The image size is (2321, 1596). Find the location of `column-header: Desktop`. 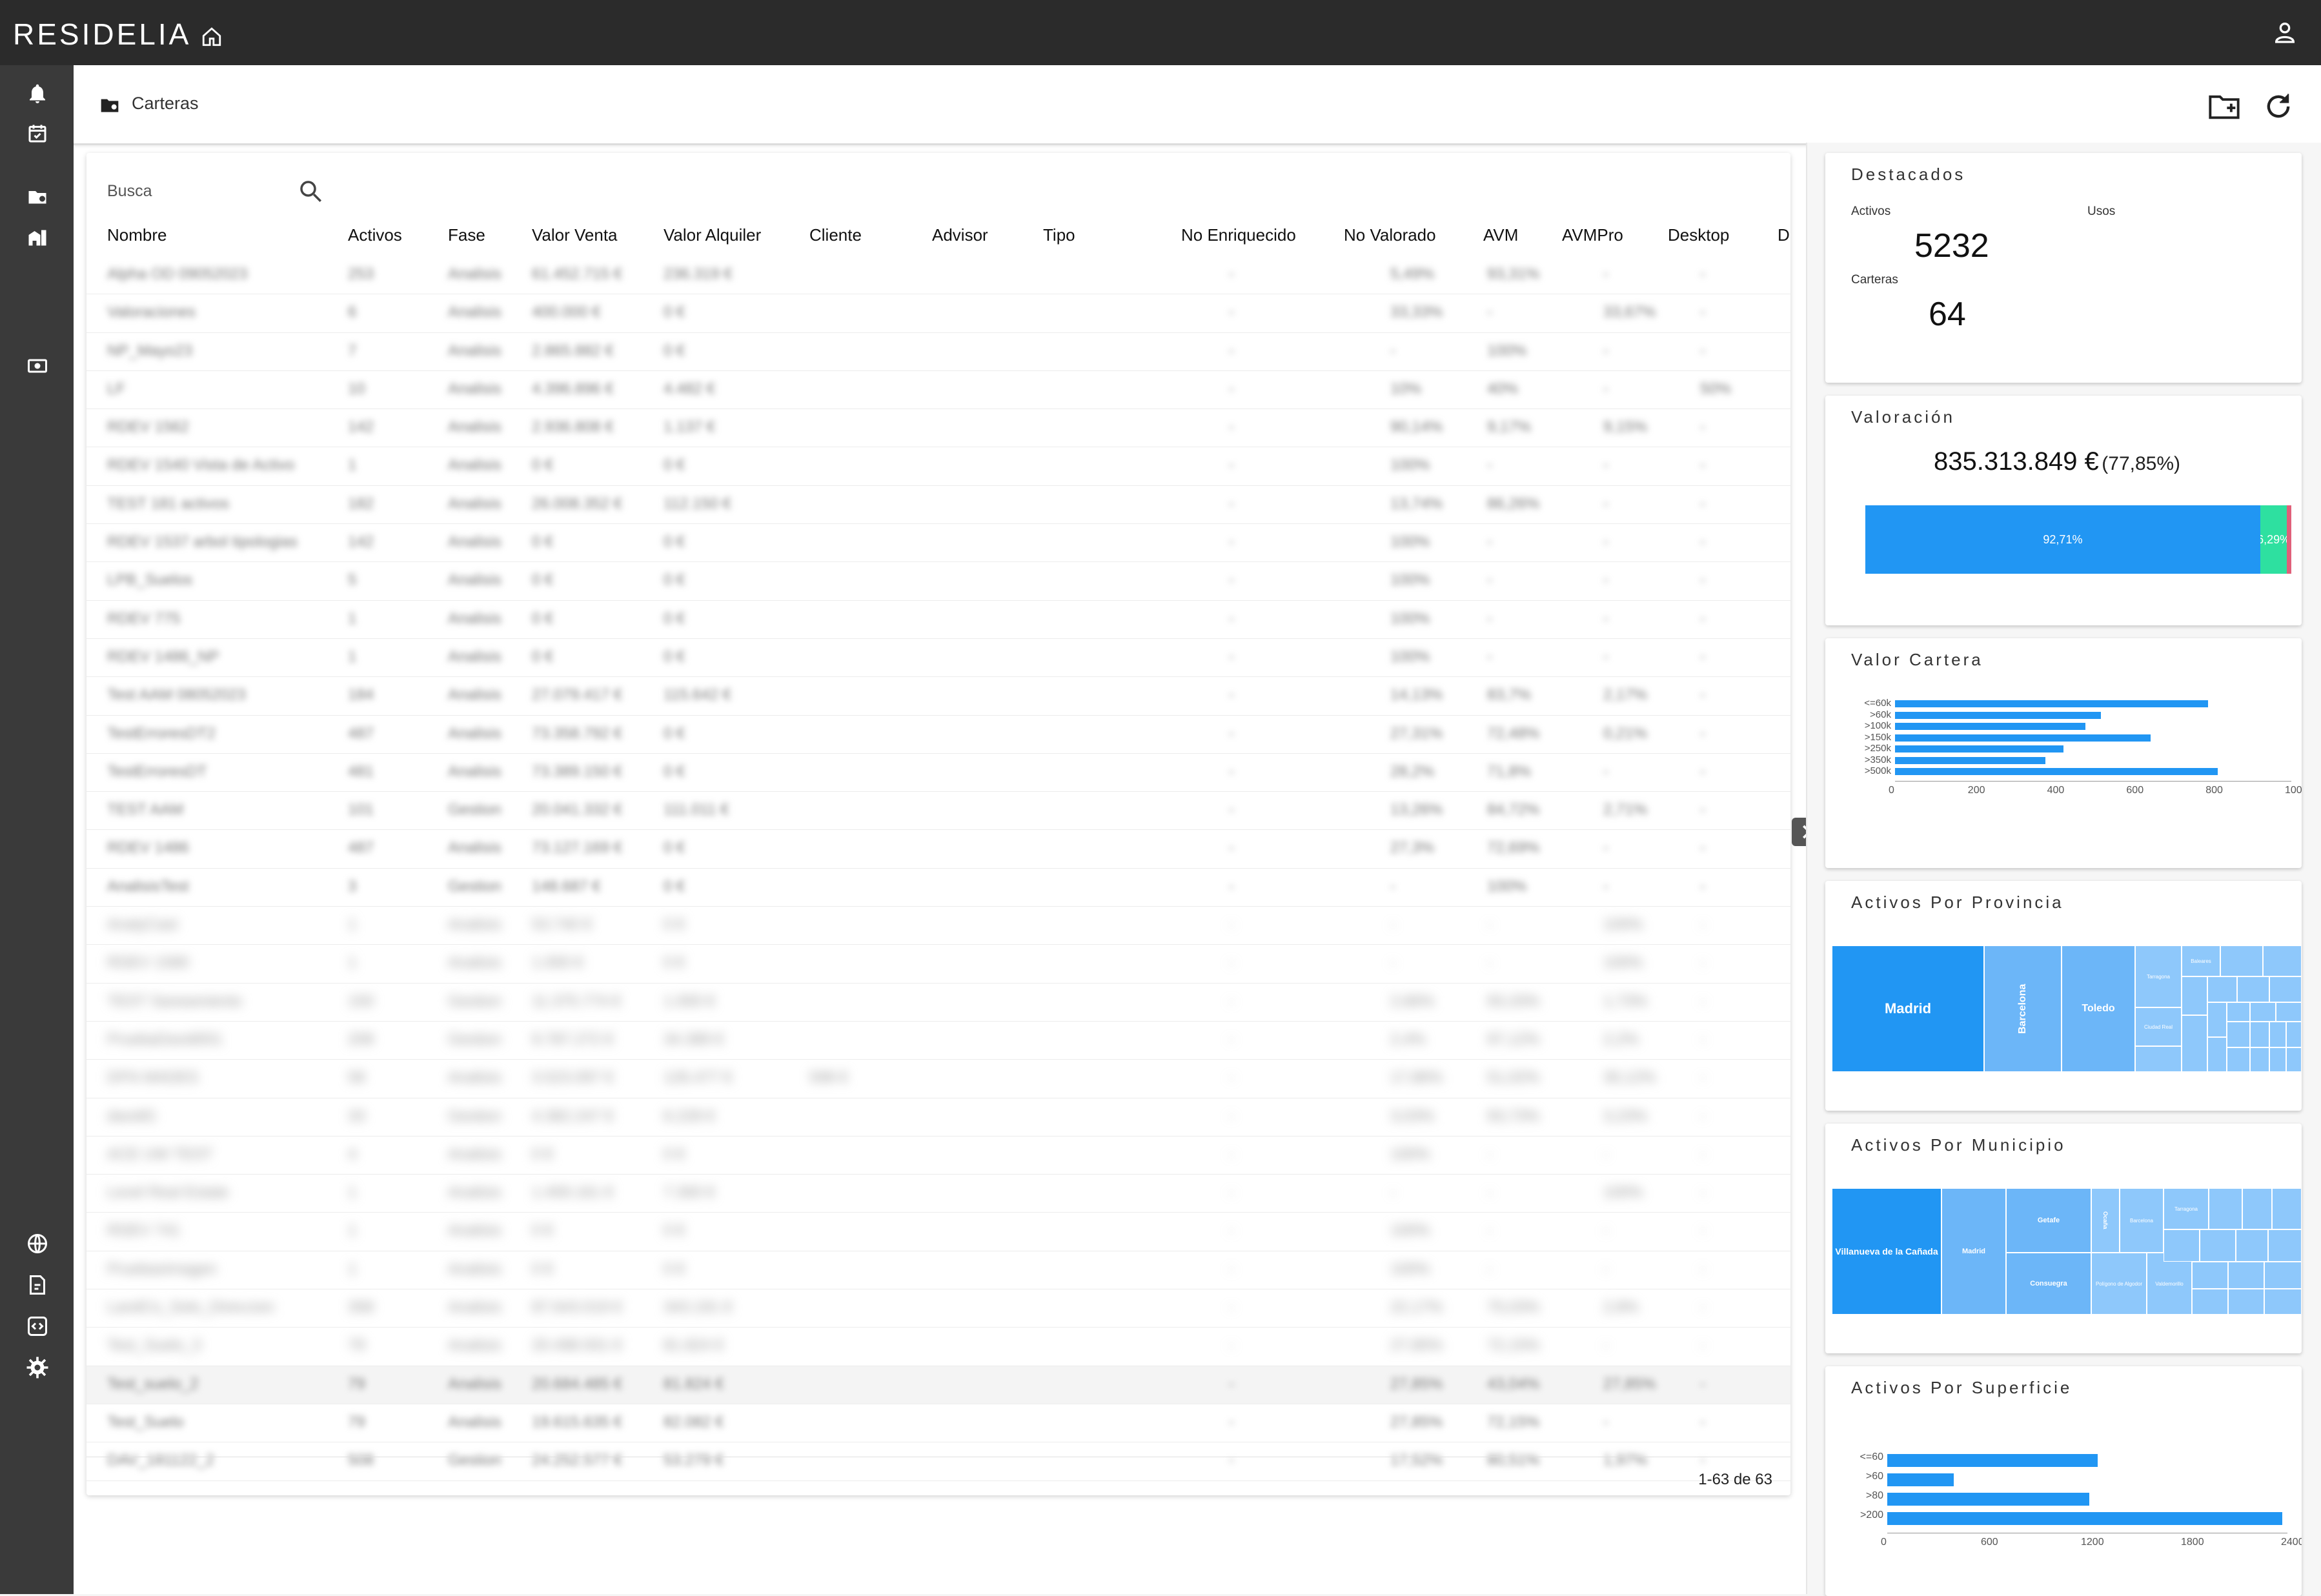

column-header: Desktop is located at coordinates (1698, 235).